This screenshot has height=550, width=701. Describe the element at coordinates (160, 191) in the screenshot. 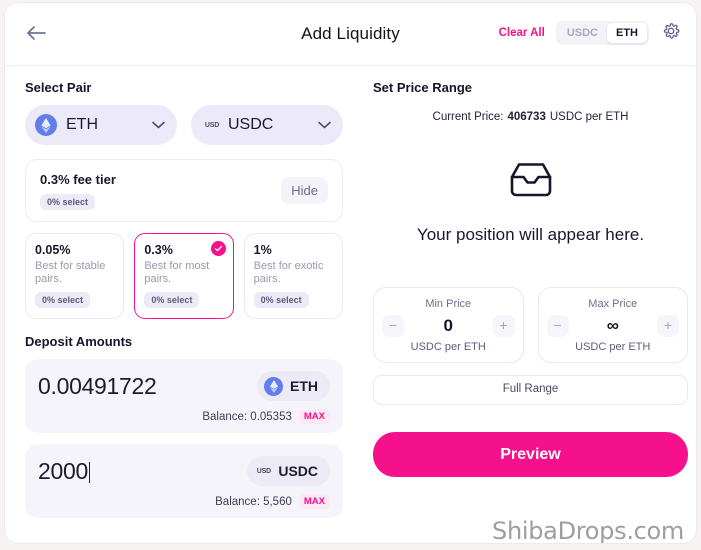

I see `fee-tier-summary-text: 0.3% fee tier 0% select` at that location.